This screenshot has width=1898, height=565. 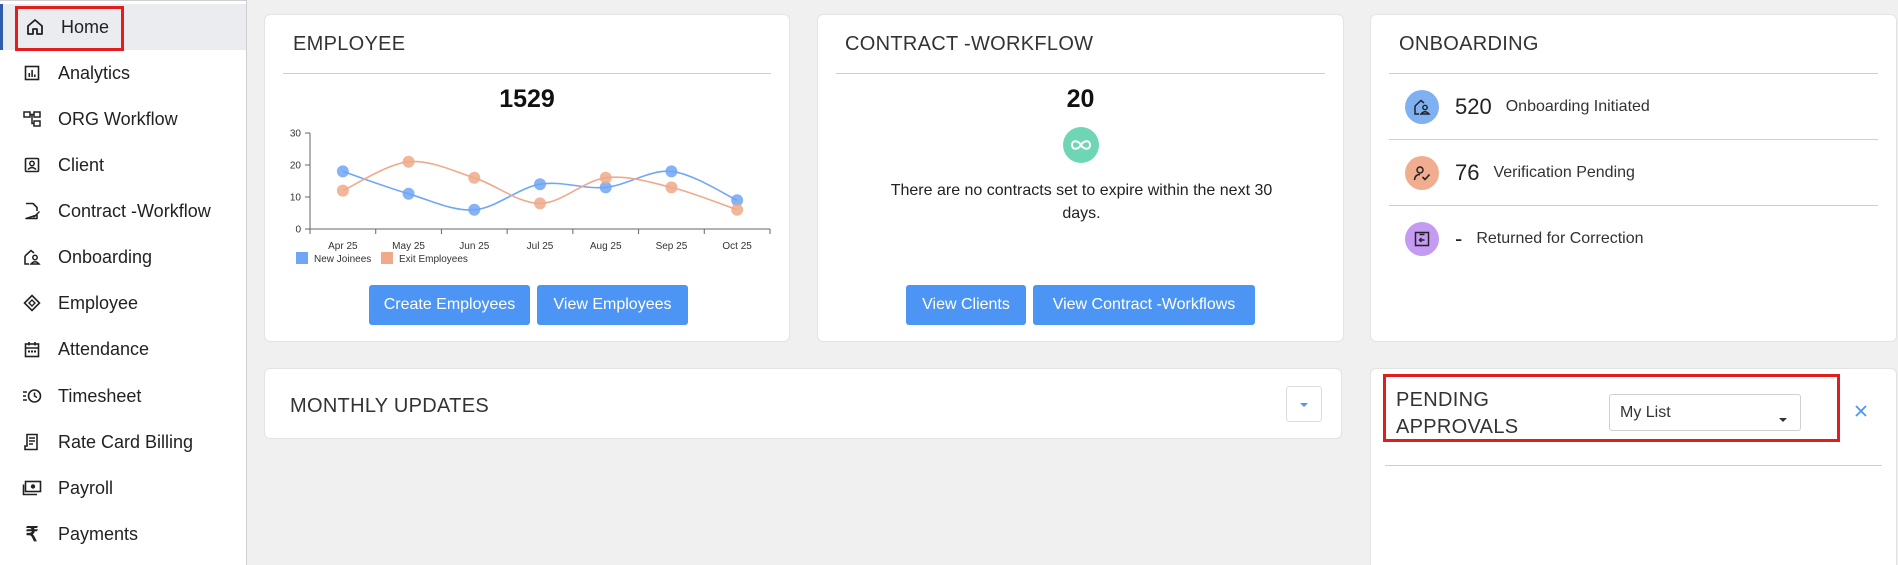 I want to click on sidebar-item-label: Payments, so click(x=98, y=533).